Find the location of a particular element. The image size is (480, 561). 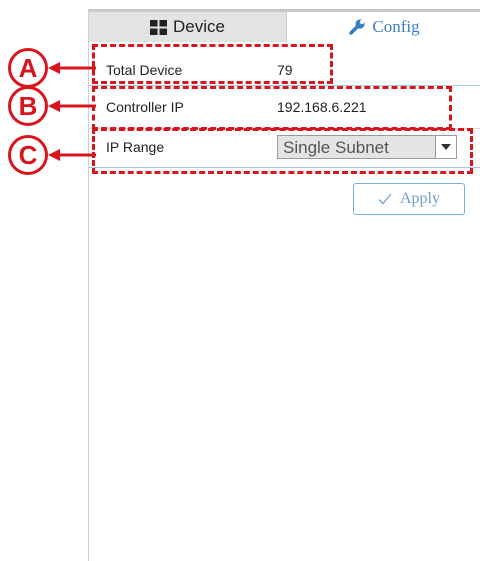

annotation-arrow-c is located at coordinates (72, 155).